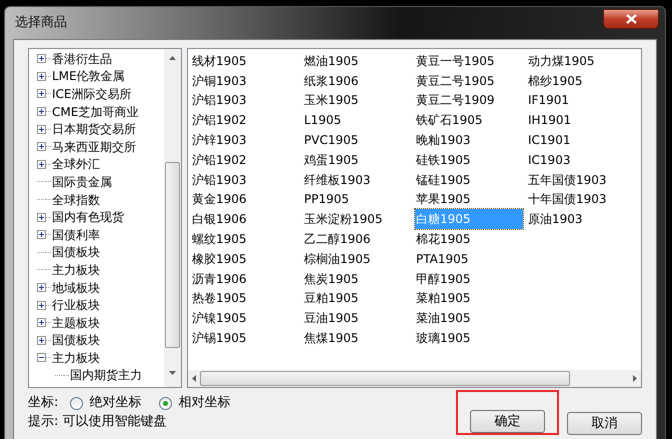 Image resolution: width=672 pixels, height=439 pixels. Describe the element at coordinates (219, 100) in the screenshot. I see `product-item: 沪铝1903` at that location.